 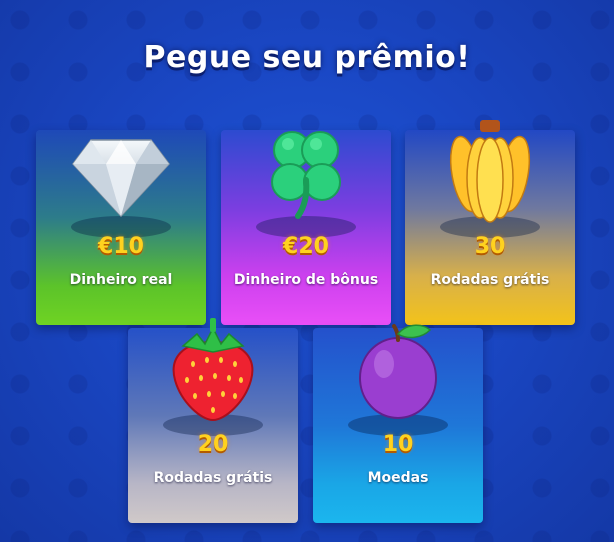 What do you see at coordinates (121, 246) in the screenshot?
I see `prize-amount: €10` at bounding box center [121, 246].